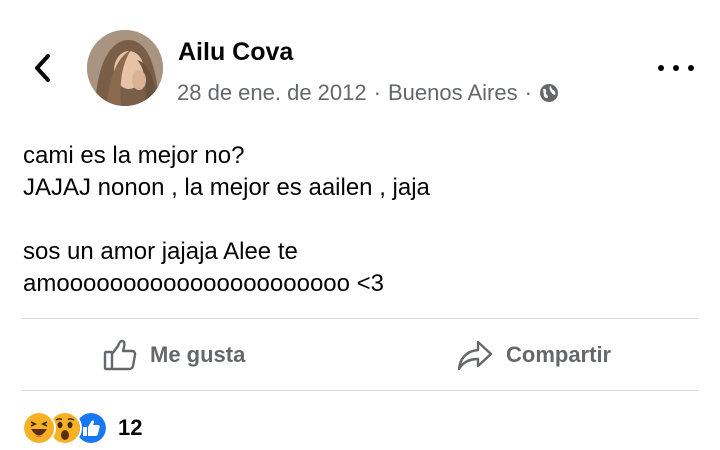 The height and width of the screenshot is (450, 720). I want to click on like-button: Me gusta, so click(173, 355).